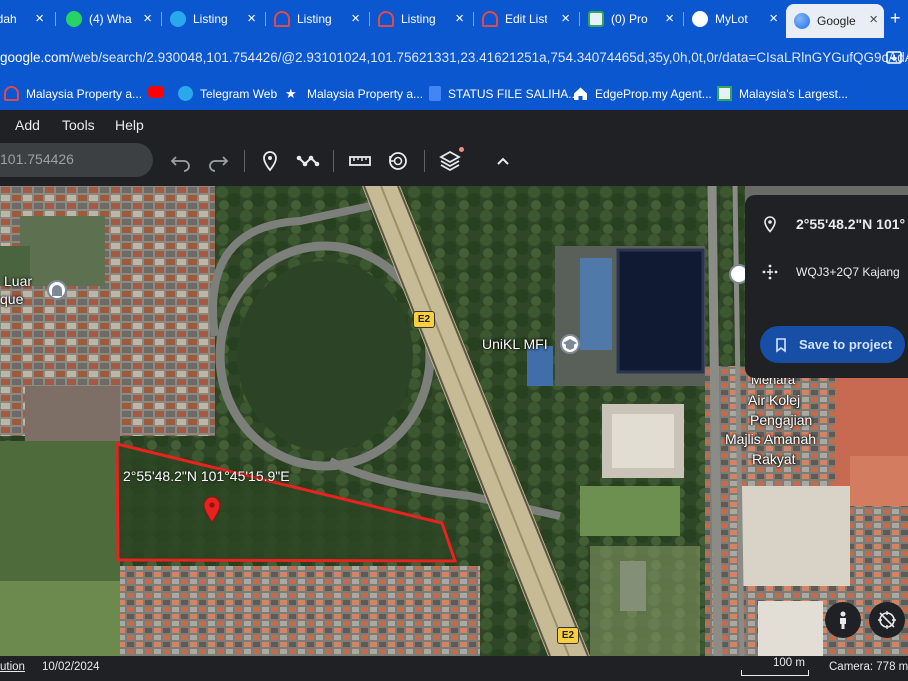  I want to click on redo-icon, so click(218, 161).